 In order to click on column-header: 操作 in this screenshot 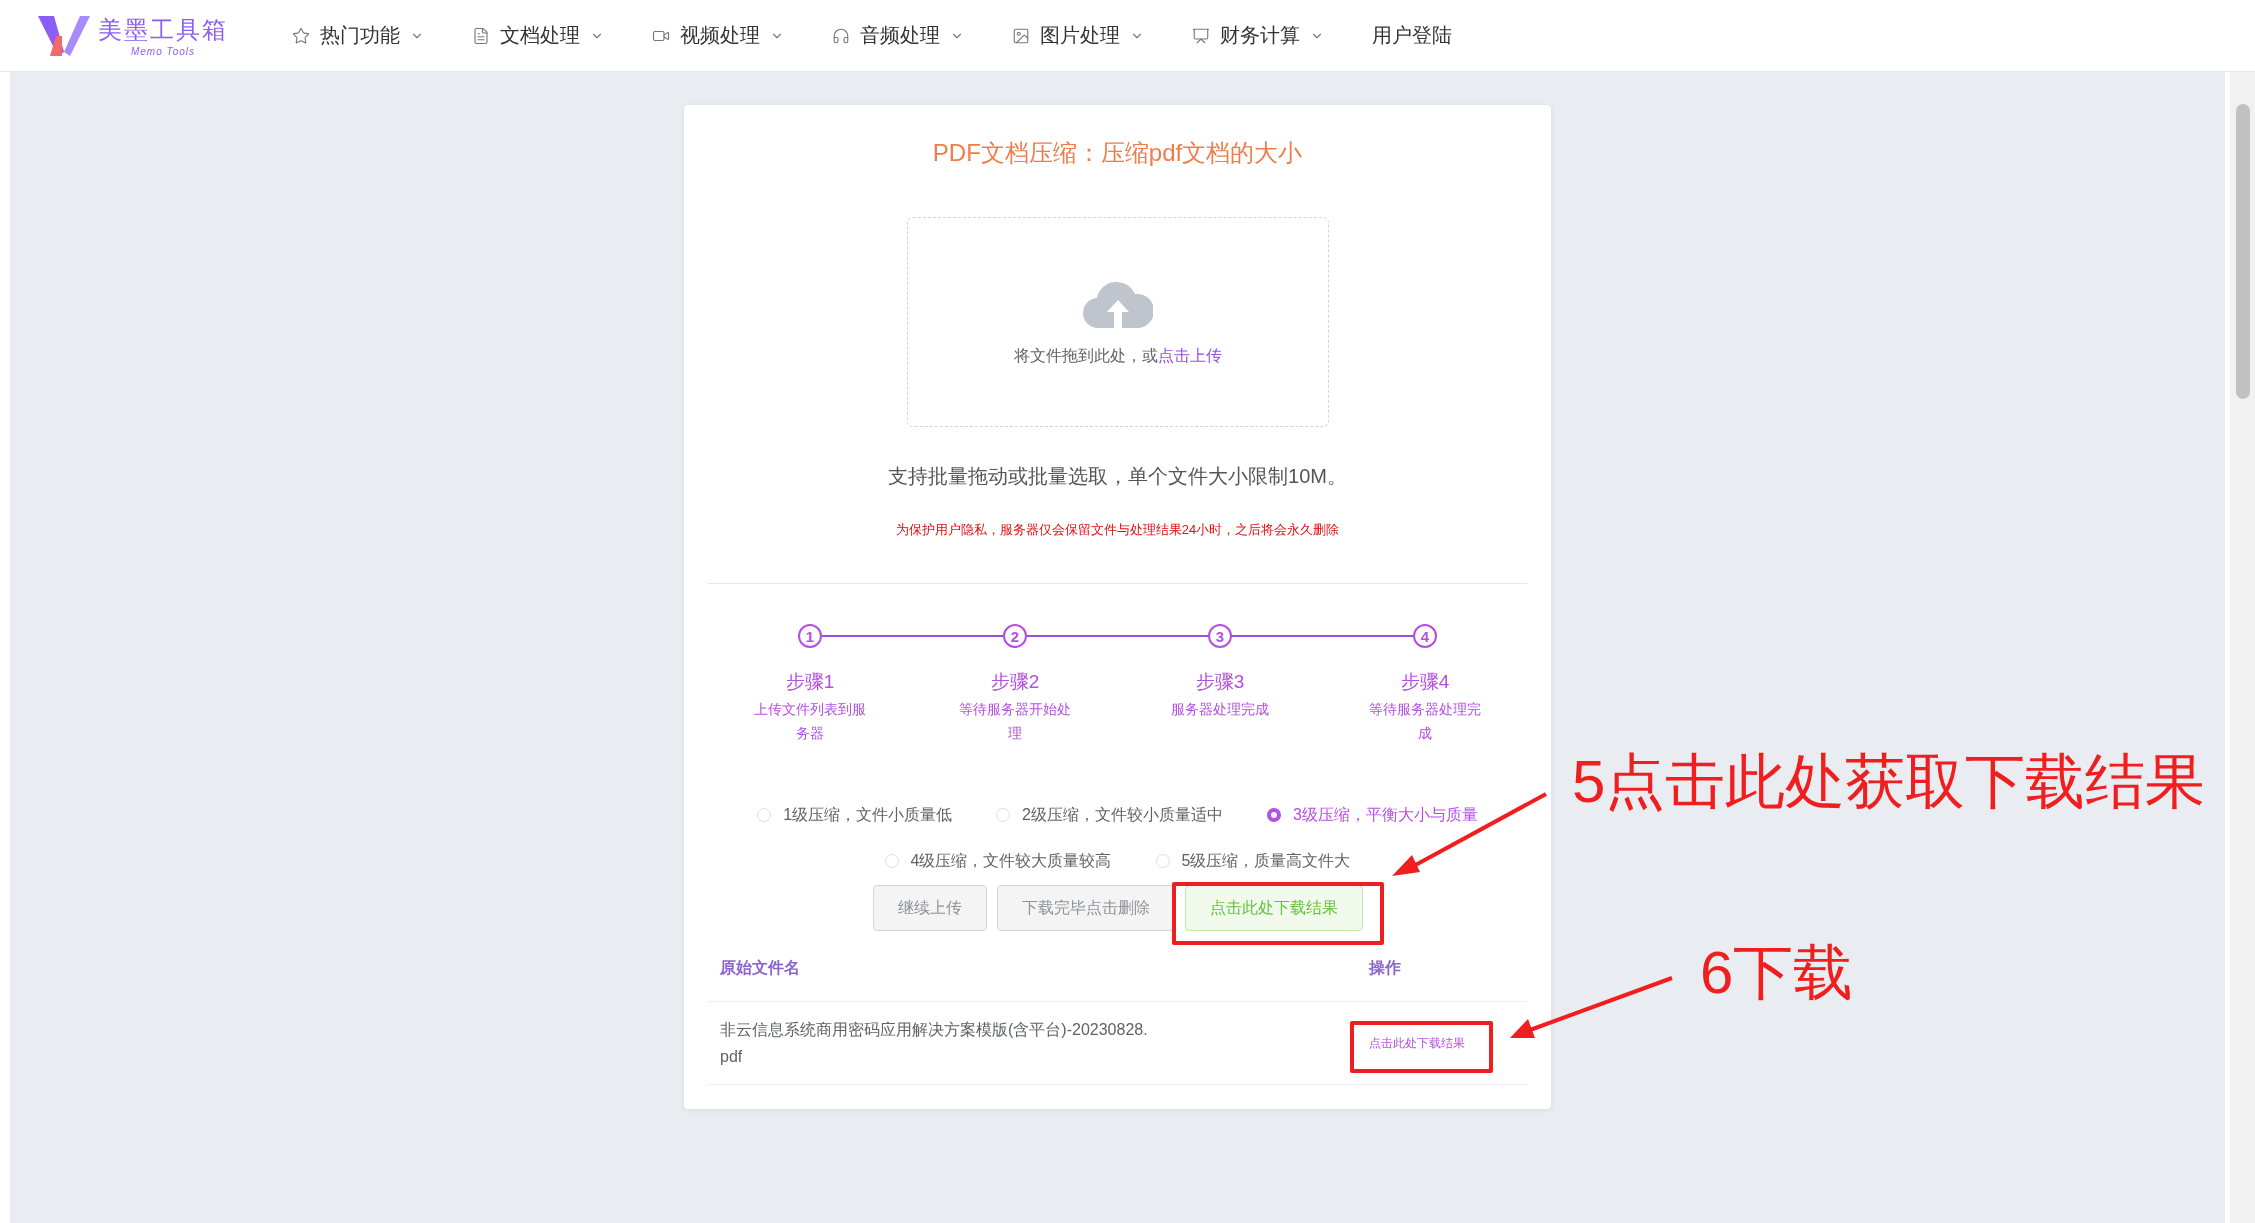, I will do `click(1442, 969)`.